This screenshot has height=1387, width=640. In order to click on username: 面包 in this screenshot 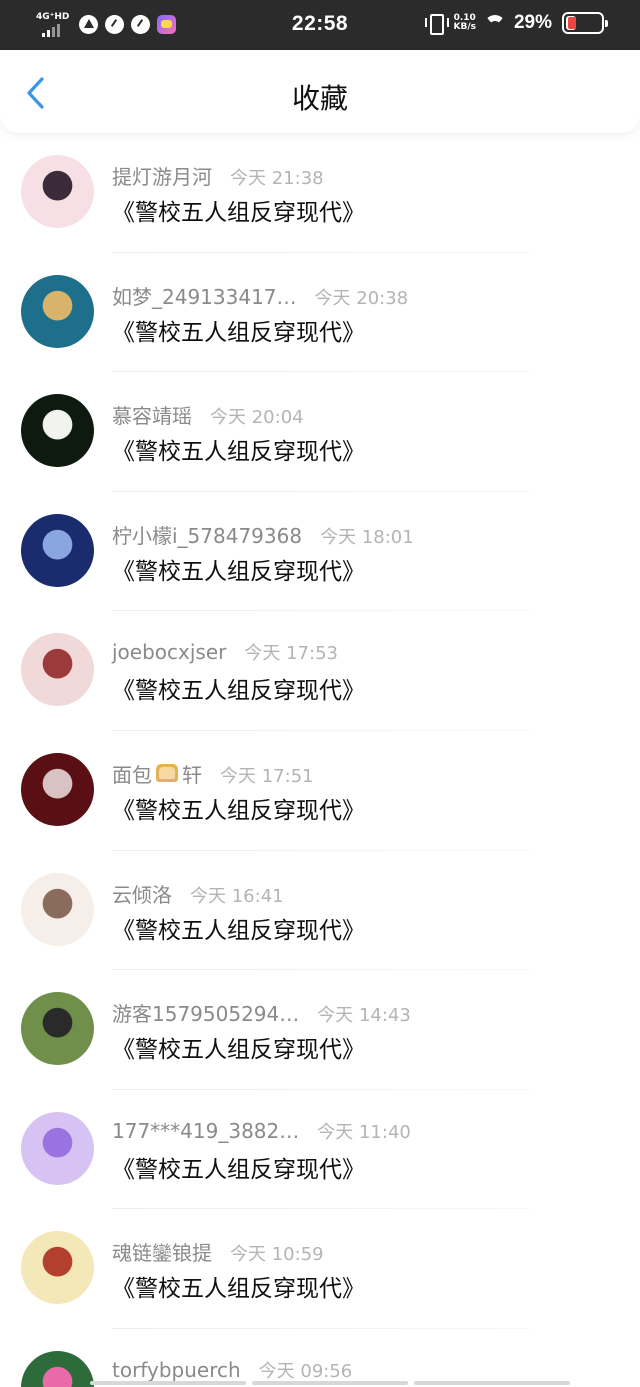, I will do `click(132, 773)`.